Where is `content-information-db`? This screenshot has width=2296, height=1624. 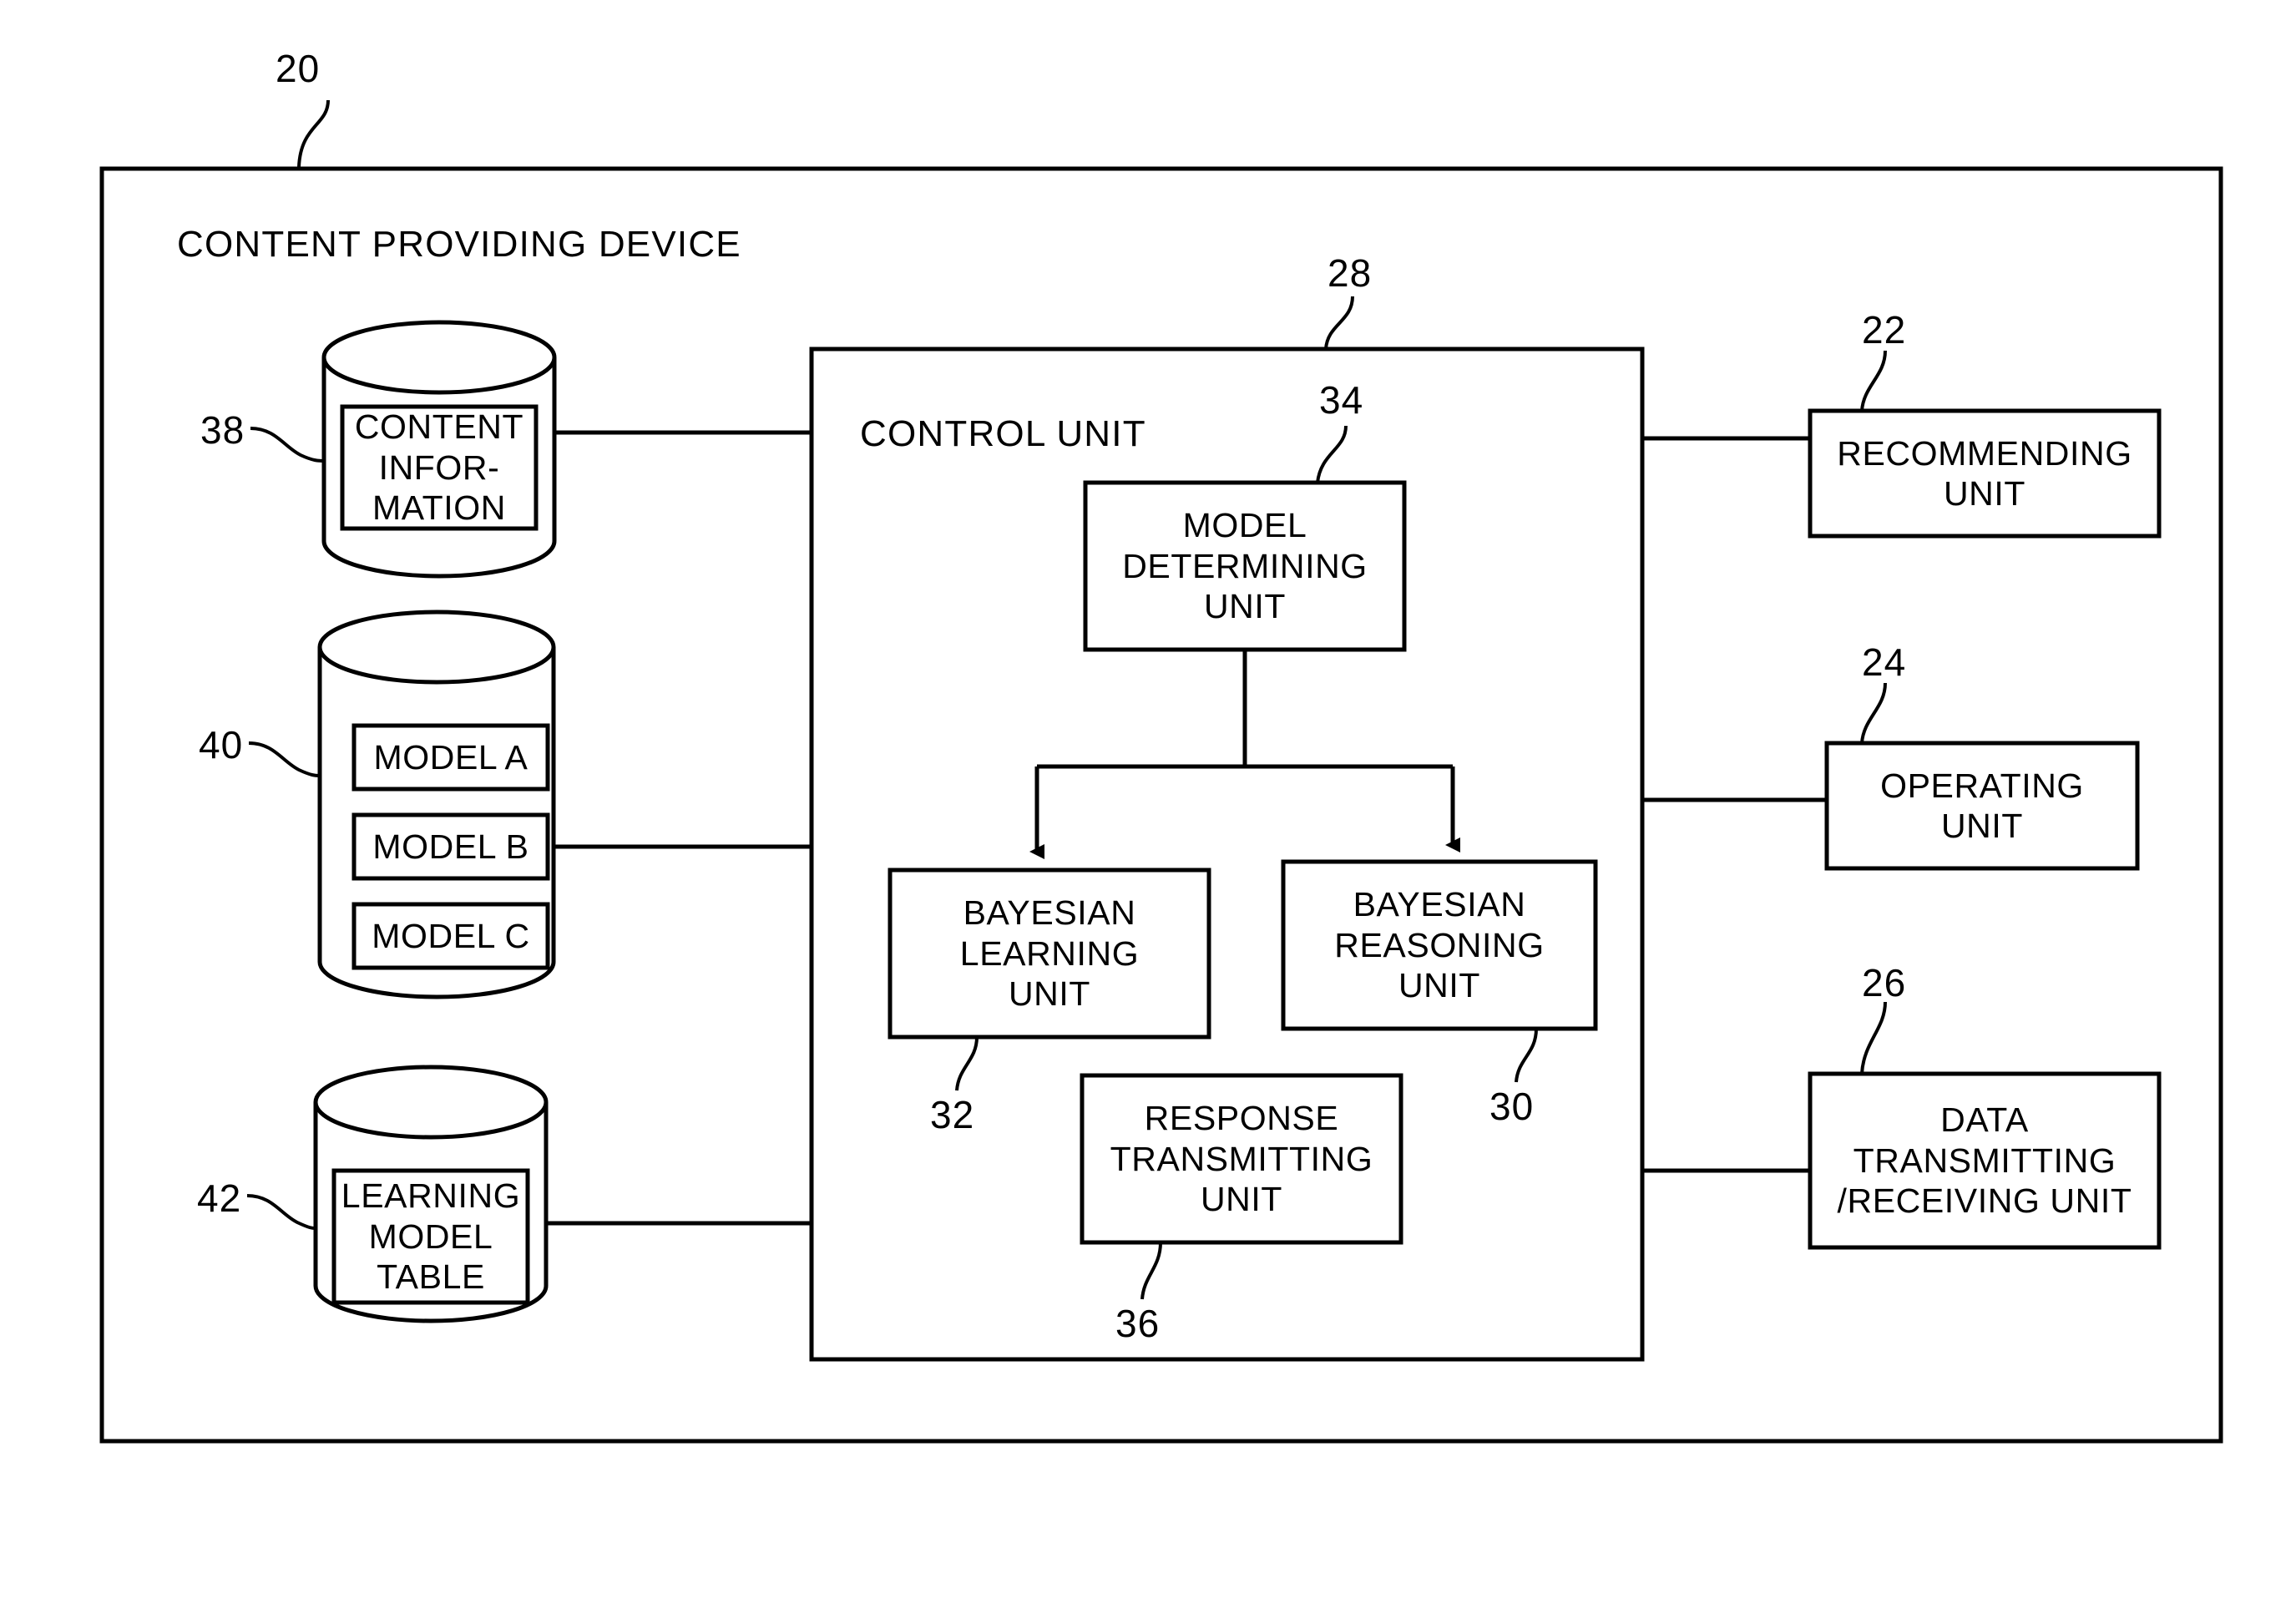
content-information-db is located at coordinates (439, 449).